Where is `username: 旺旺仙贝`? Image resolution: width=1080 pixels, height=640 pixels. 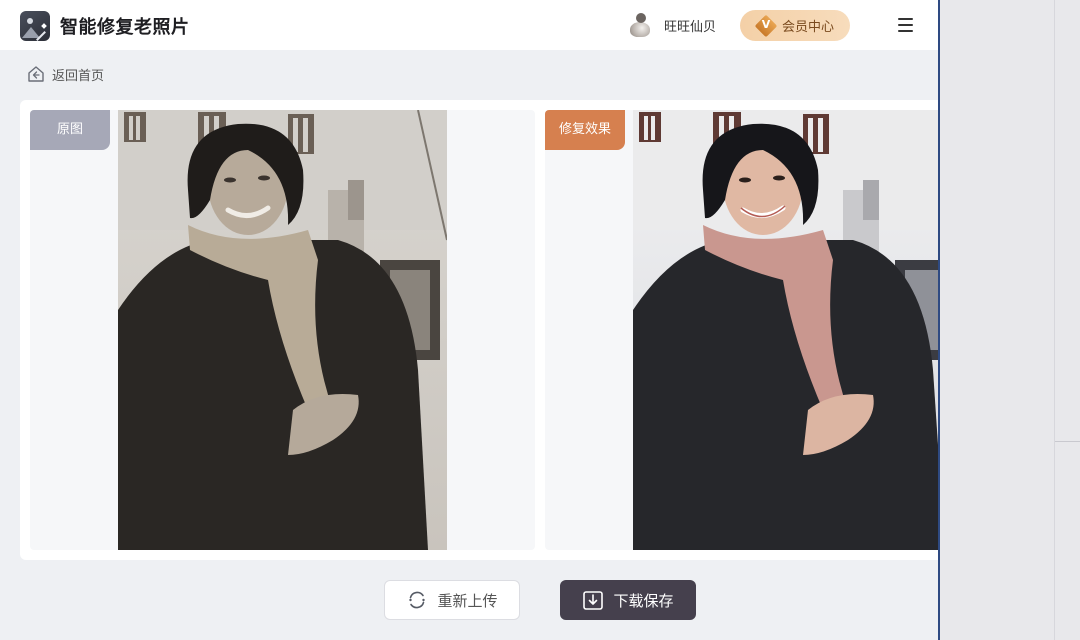 username: 旺旺仙贝 is located at coordinates (690, 25).